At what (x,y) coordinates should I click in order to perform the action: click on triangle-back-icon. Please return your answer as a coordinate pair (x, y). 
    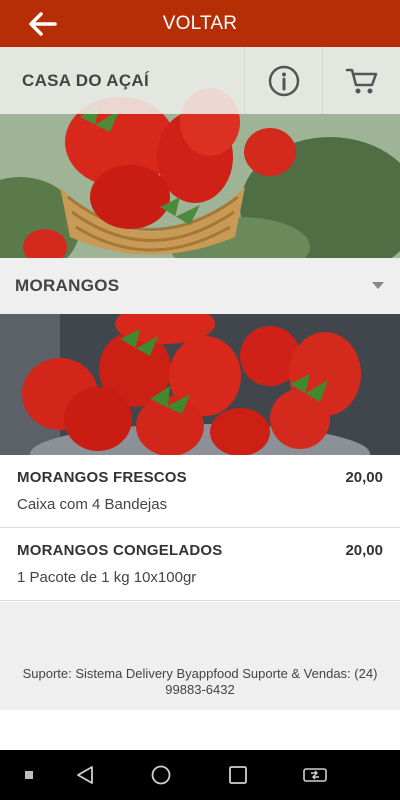
    Looking at the image, I should click on (85, 775).